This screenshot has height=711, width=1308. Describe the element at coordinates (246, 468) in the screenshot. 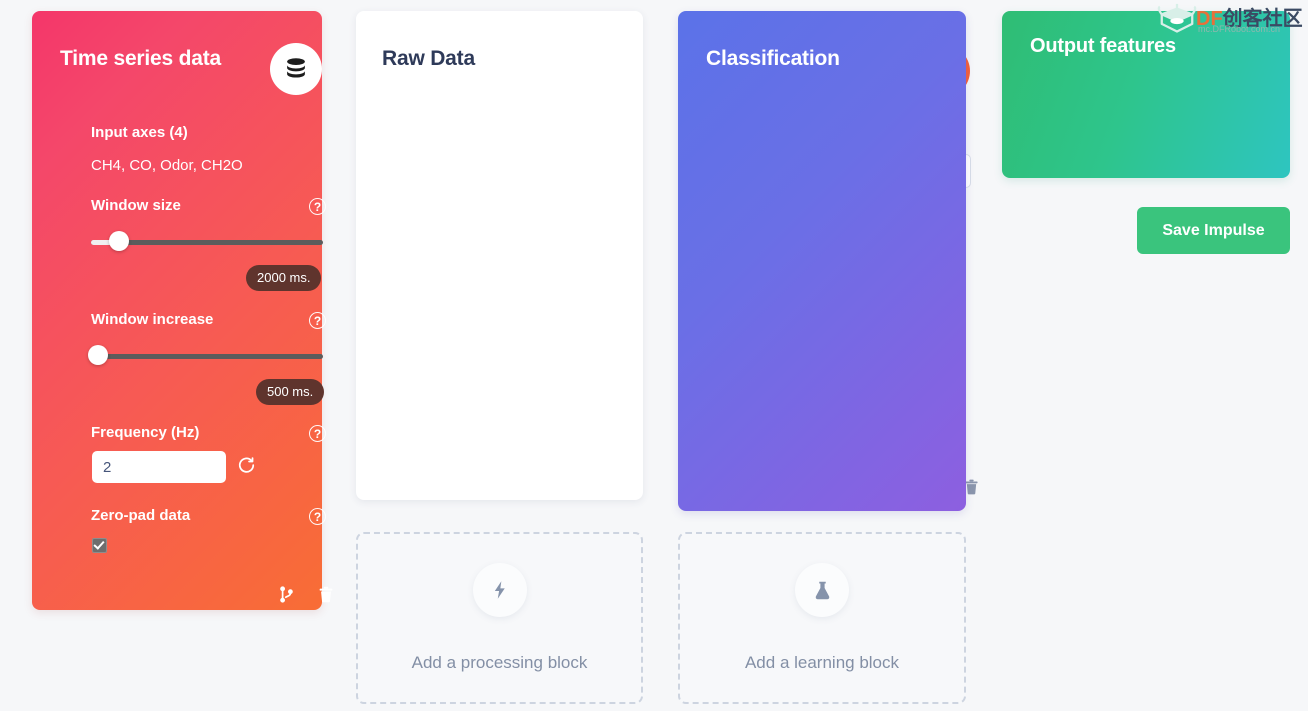

I see `refresh-icon` at that location.